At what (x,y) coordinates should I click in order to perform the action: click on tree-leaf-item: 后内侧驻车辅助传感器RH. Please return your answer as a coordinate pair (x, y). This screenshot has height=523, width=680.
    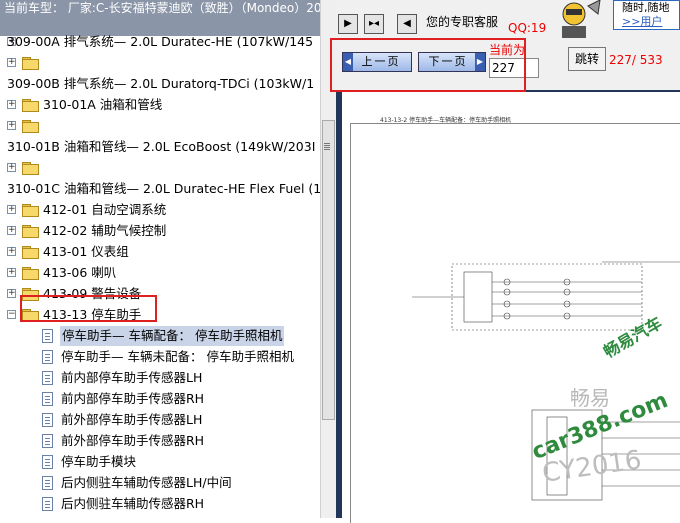
    Looking at the image, I should click on (160, 504).